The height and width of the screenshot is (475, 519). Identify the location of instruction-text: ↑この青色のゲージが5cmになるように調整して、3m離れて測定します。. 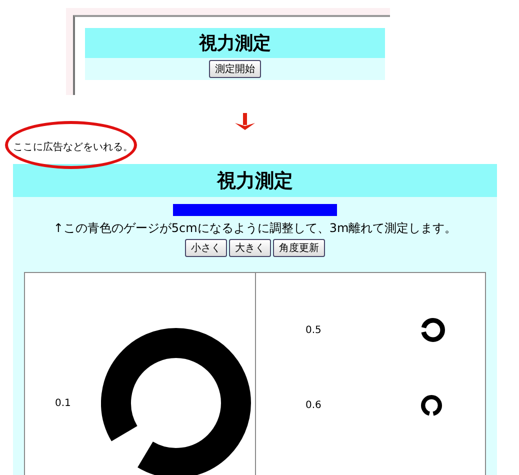
(255, 229).